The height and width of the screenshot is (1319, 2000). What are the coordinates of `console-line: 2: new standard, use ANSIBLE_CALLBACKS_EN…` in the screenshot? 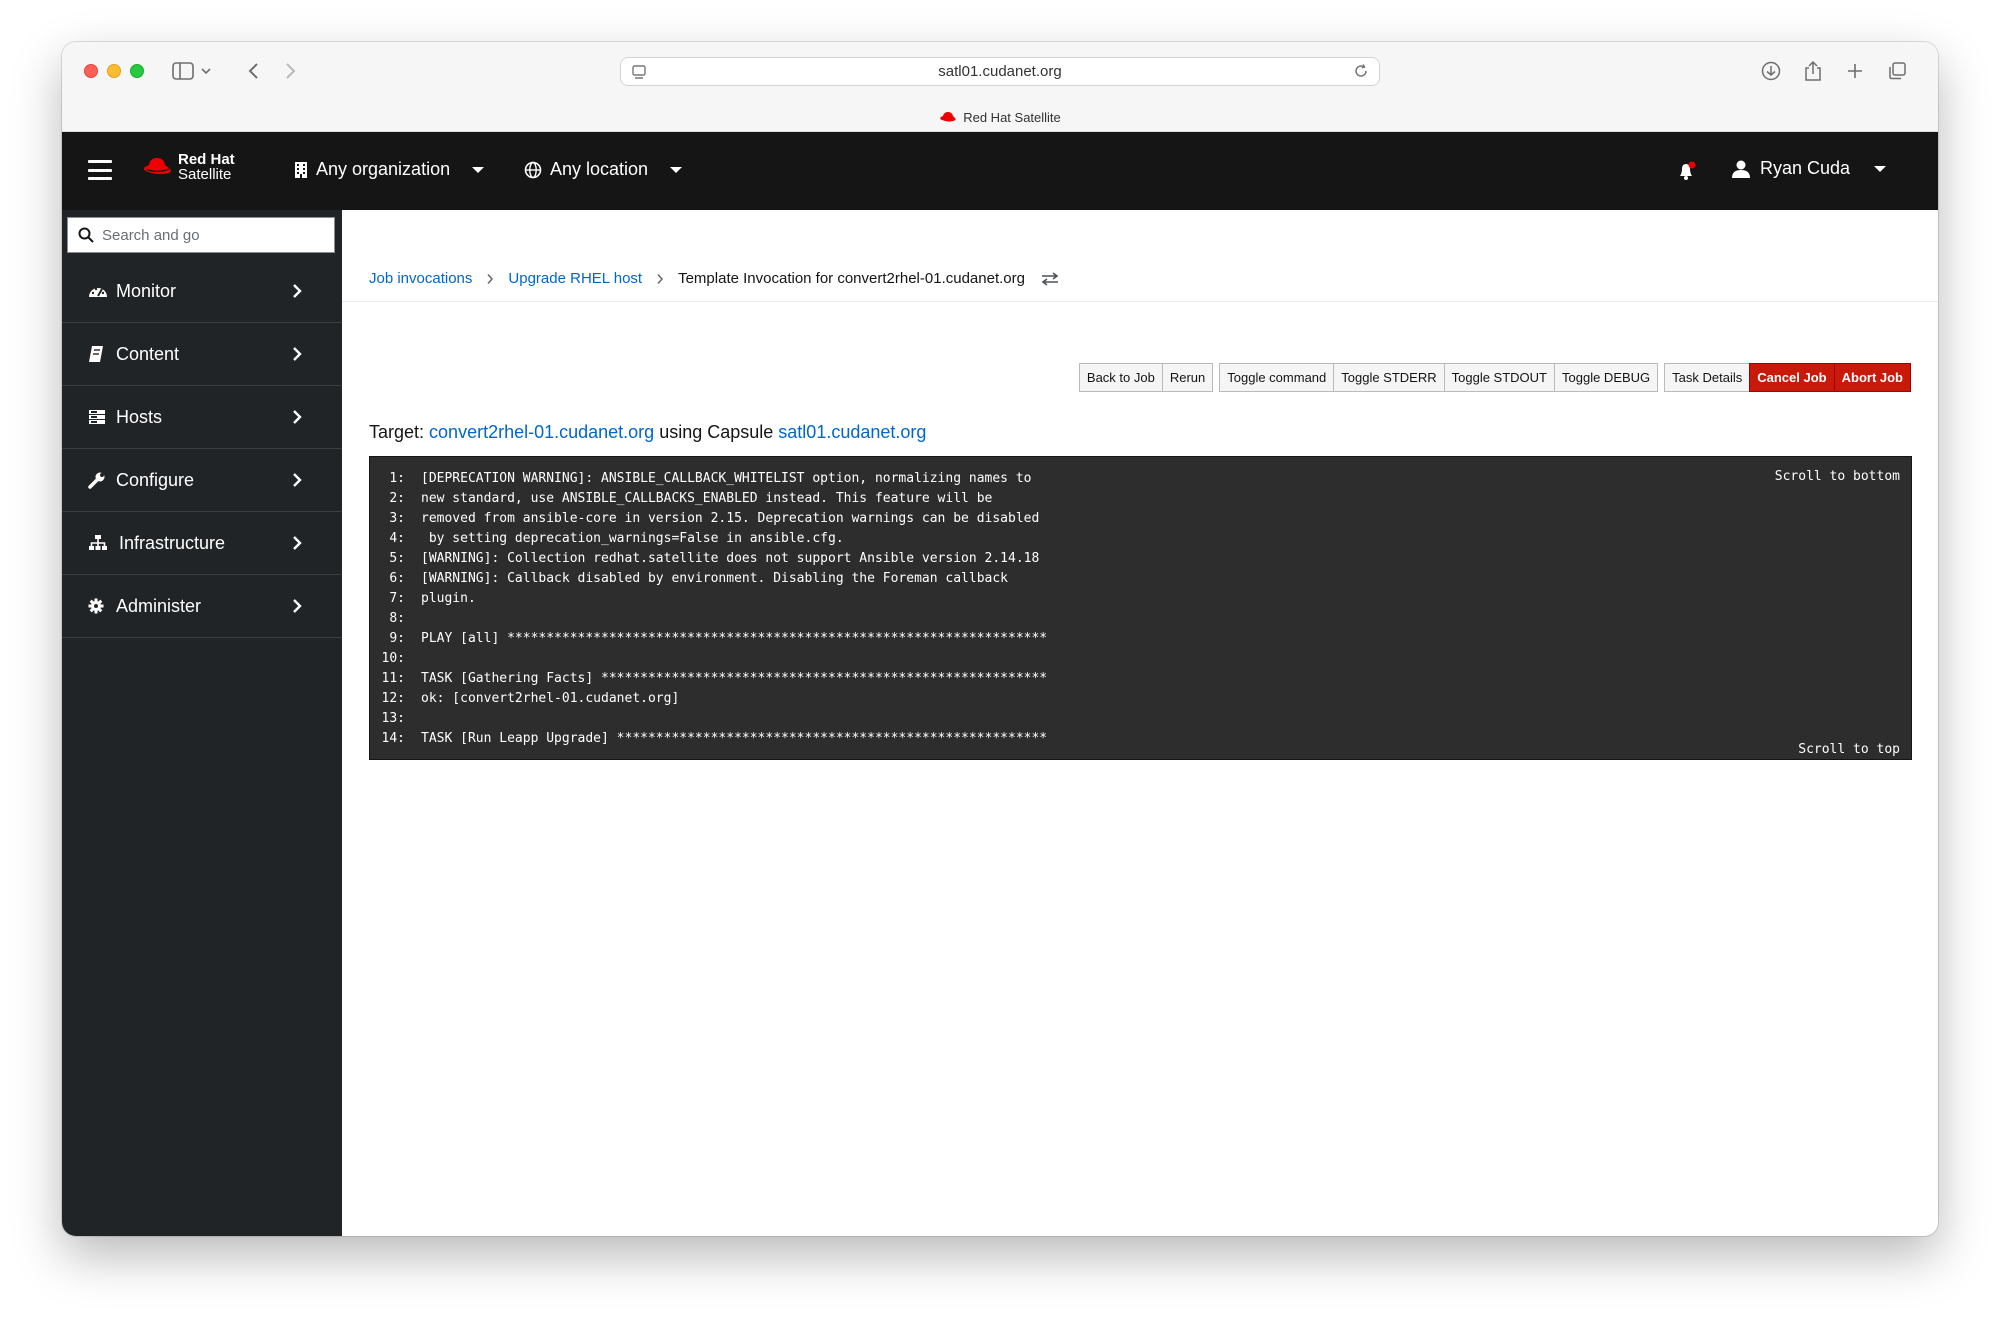 It's located at (708, 499).